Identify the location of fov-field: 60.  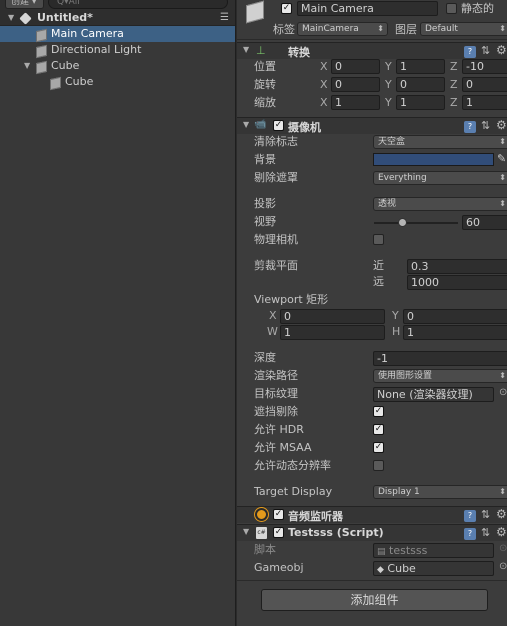
(484, 222).